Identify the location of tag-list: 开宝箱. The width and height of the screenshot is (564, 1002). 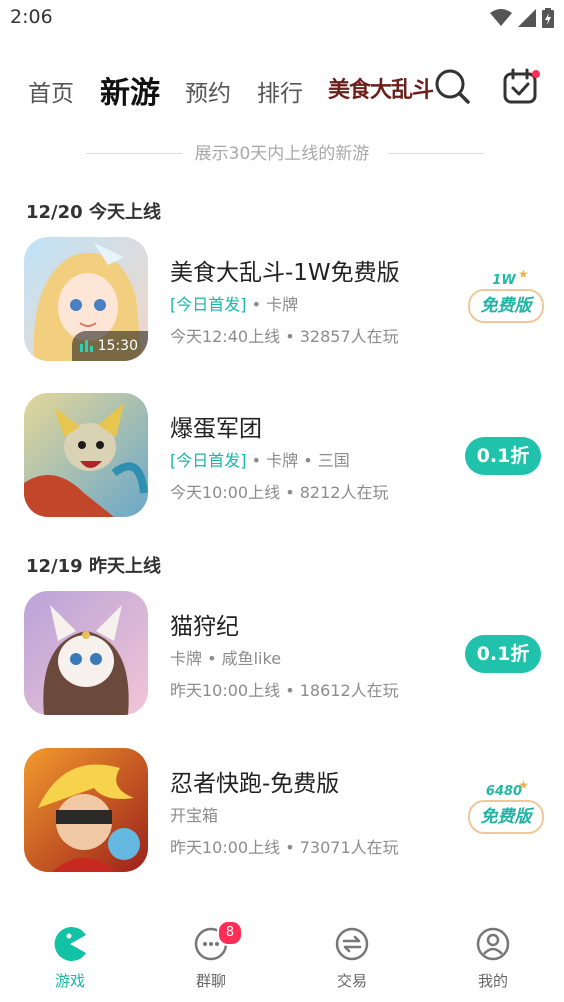
(194, 815).